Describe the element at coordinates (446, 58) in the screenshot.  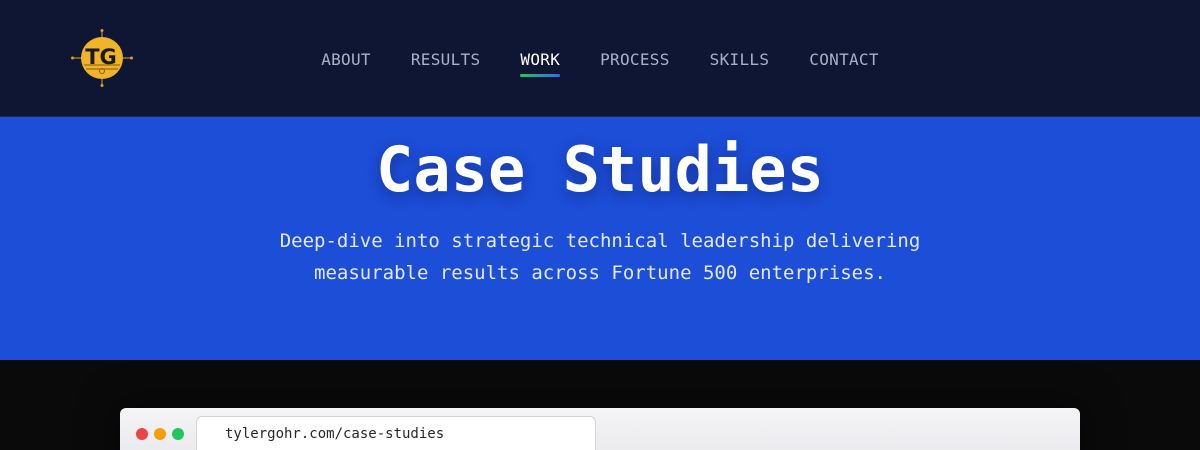
I see `nav-item-results: RESULTS` at that location.